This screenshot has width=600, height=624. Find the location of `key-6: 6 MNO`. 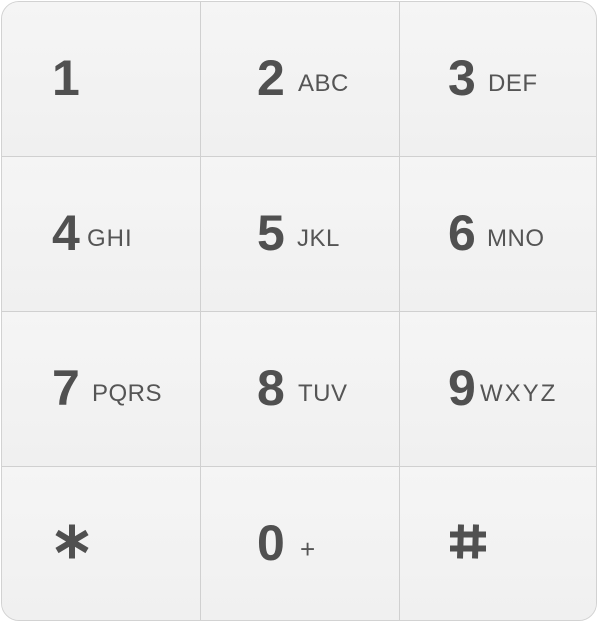

key-6: 6 MNO is located at coordinates (498, 234).